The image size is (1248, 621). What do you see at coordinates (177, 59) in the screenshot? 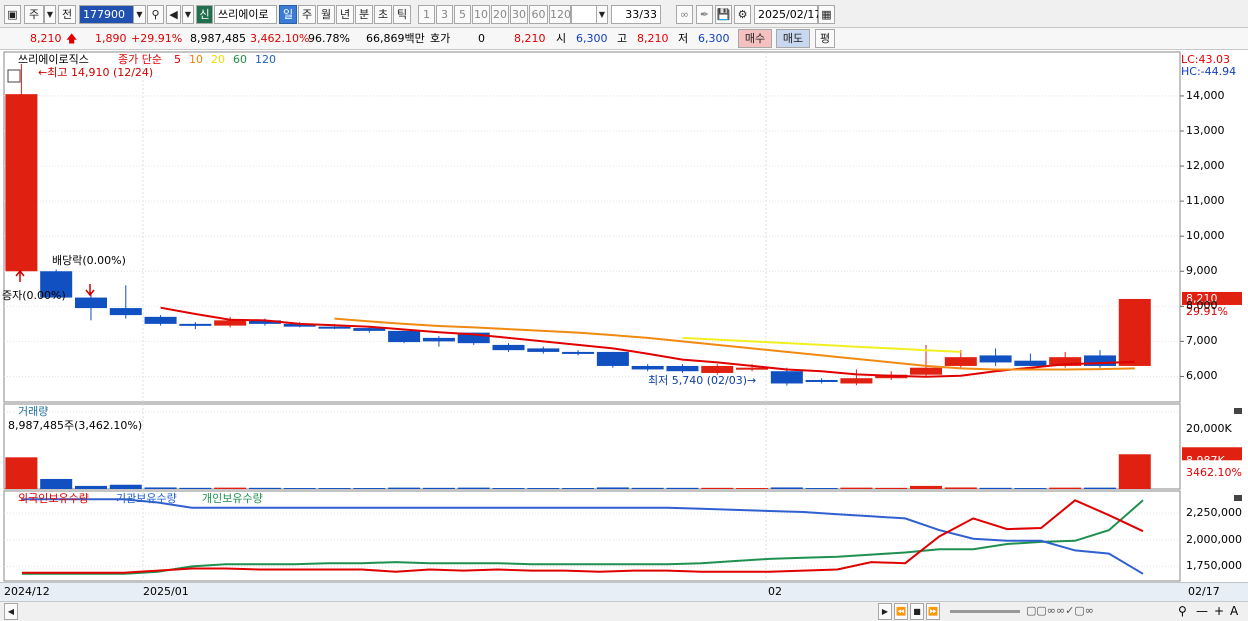
I see `ma-legend-5: 5` at bounding box center [177, 59].